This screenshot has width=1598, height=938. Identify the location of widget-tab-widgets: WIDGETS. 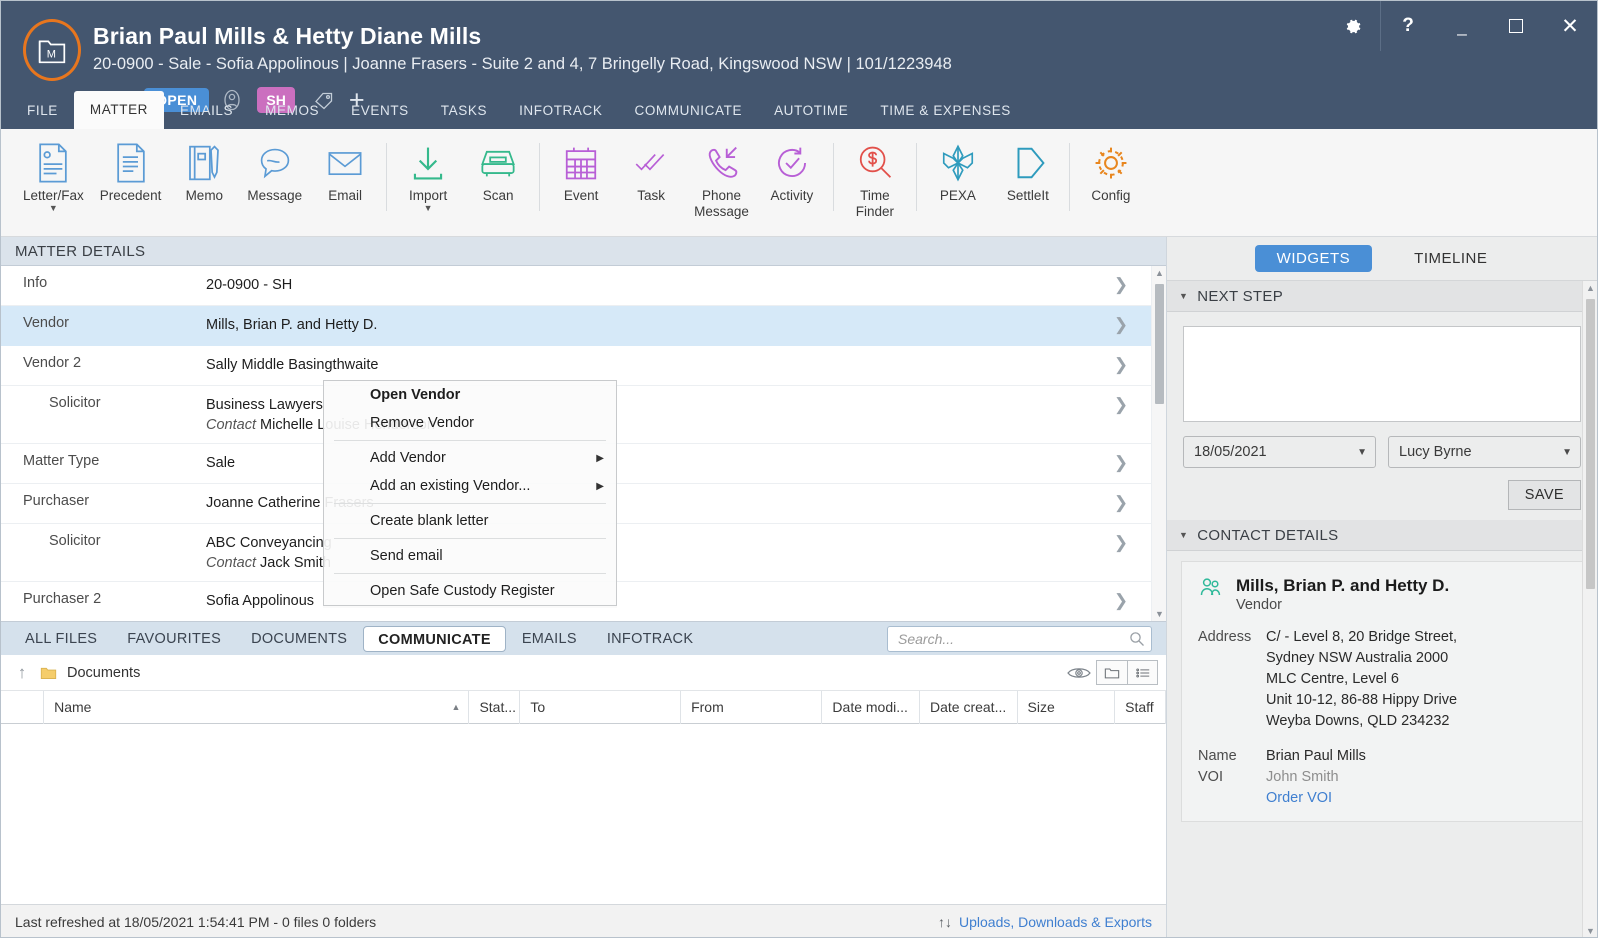
(1313, 258).